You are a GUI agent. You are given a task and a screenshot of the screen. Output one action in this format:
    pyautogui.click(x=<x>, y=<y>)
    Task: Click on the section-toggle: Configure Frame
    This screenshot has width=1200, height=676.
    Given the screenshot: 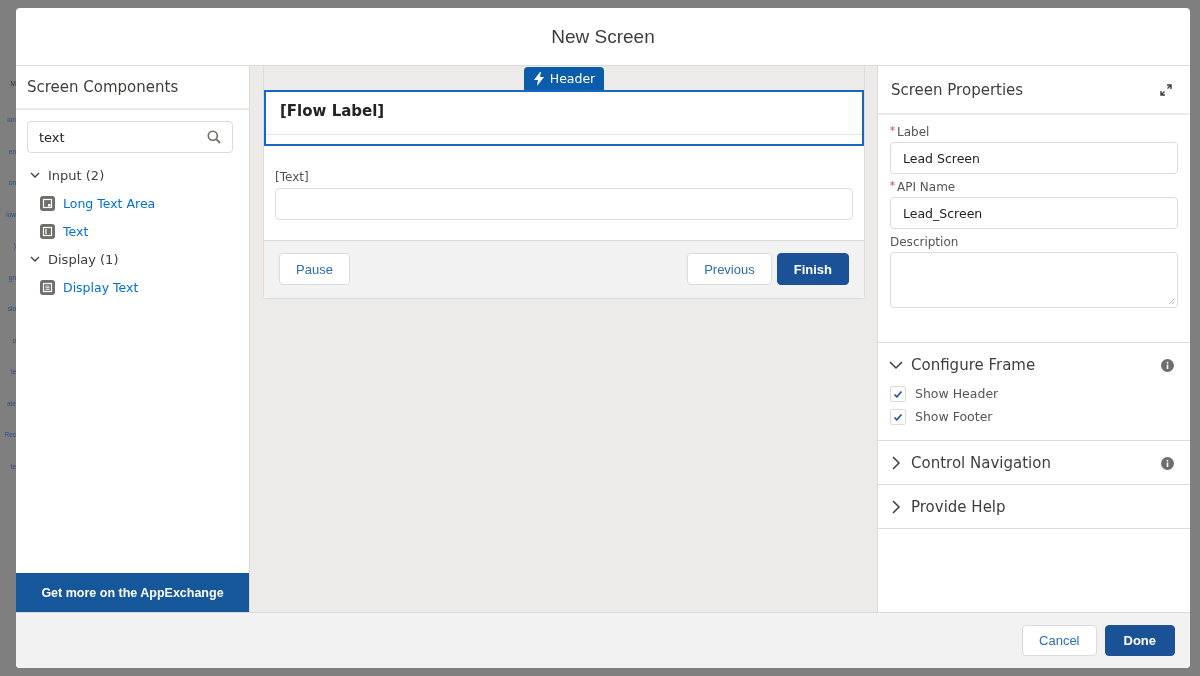 What is the action you would take?
    pyautogui.click(x=1034, y=364)
    